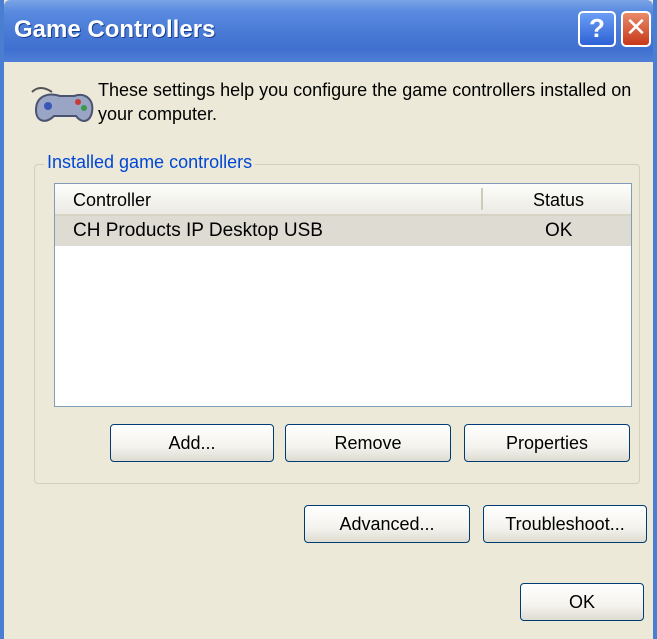  Describe the element at coordinates (597, 29) in the screenshot. I see `help-icon: ?` at that location.